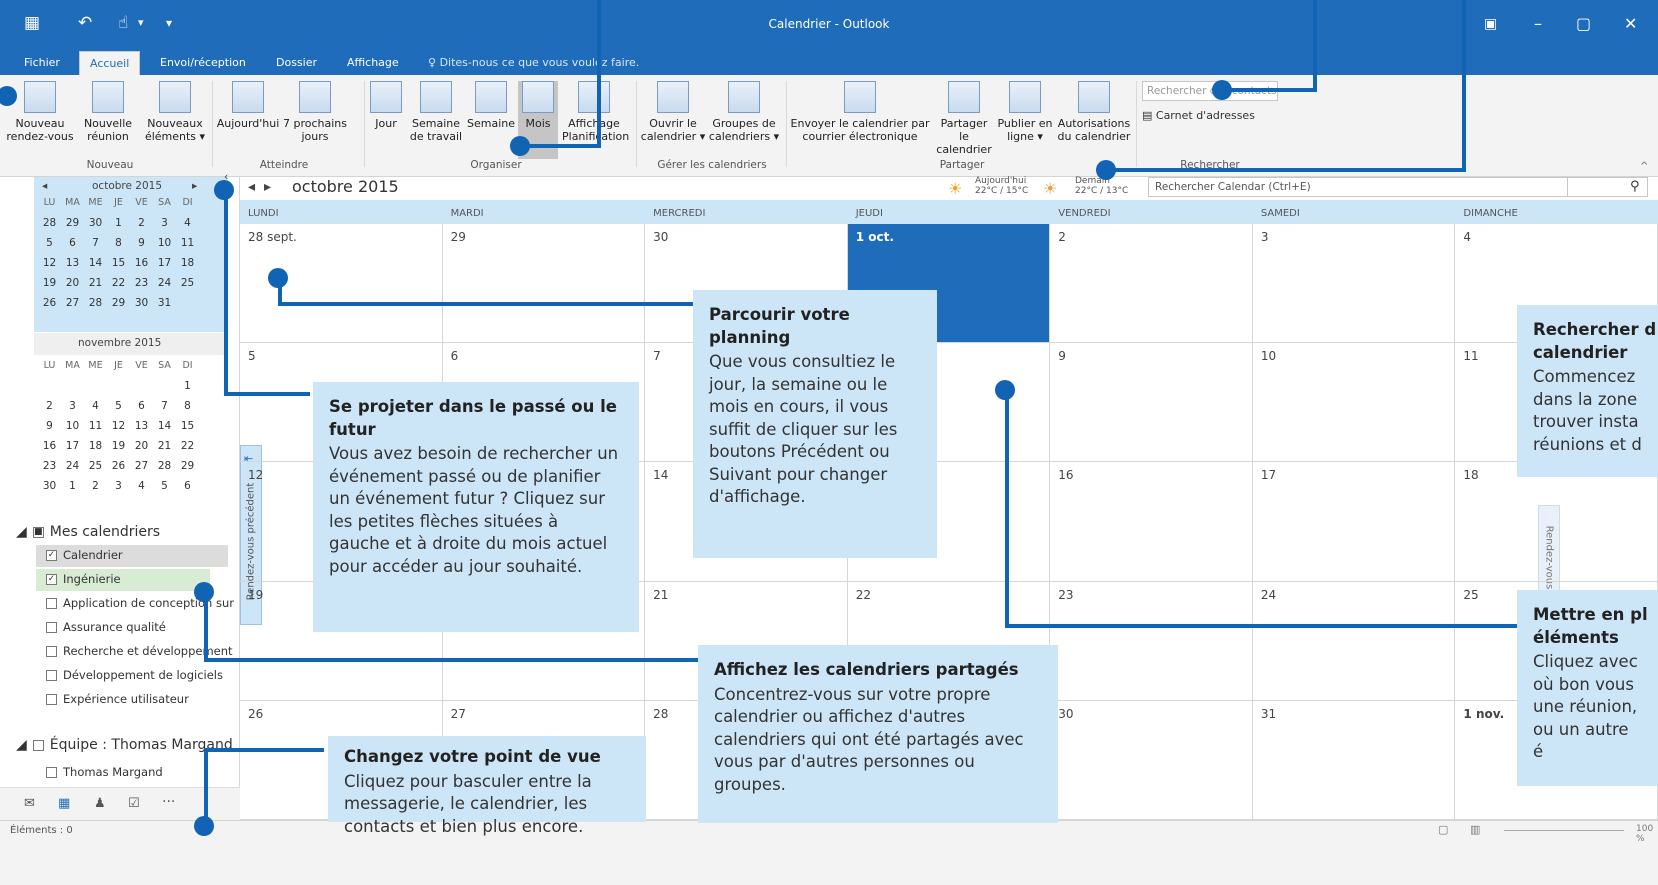 The width and height of the screenshot is (1658, 885). Describe the element at coordinates (38, 532) in the screenshot. I see `group-checkbox: ■` at that location.